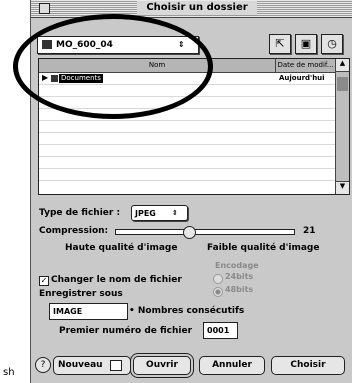 The height and width of the screenshot is (383, 352). Describe the element at coordinates (308, 365) in the screenshot. I see `choose-button: Choisir` at that location.